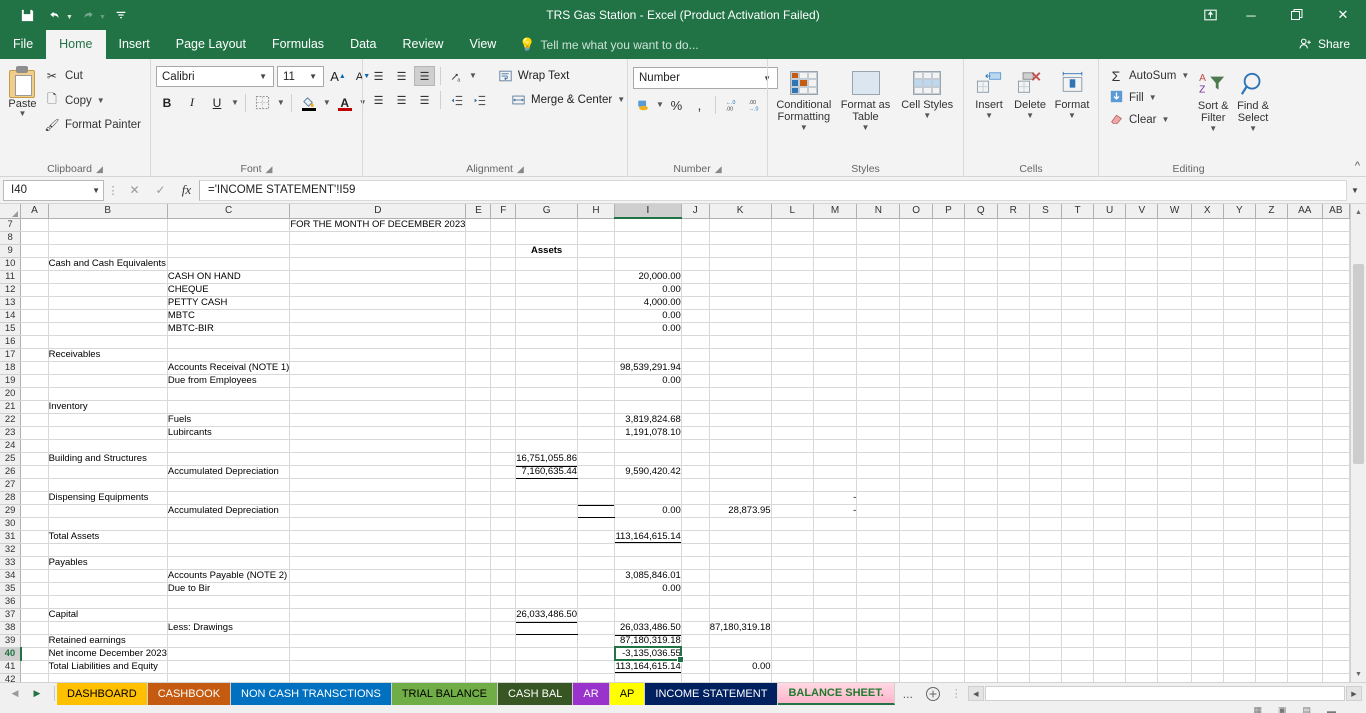 This screenshot has width=1366, height=713. I want to click on cell-G37: 26,033,486.50, so click(546, 615).